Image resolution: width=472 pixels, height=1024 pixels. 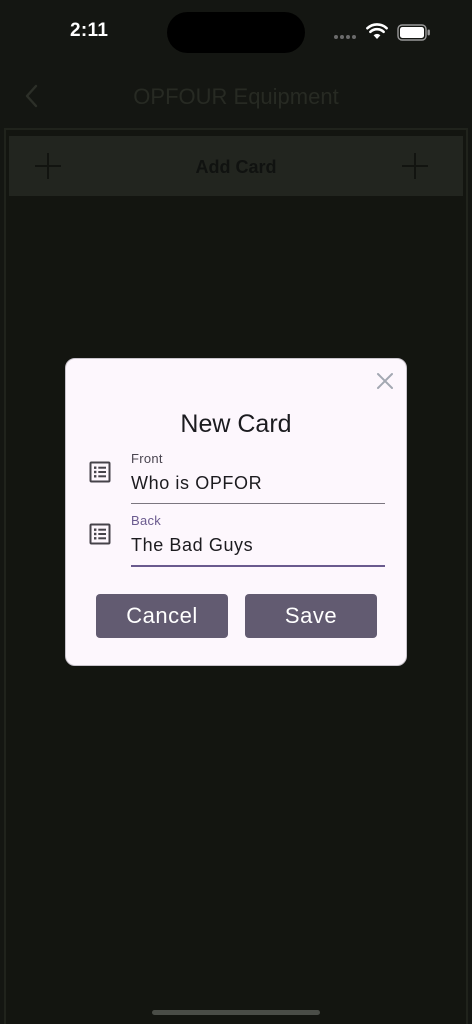 What do you see at coordinates (146, 520) in the screenshot?
I see `back-field-label: Back` at bounding box center [146, 520].